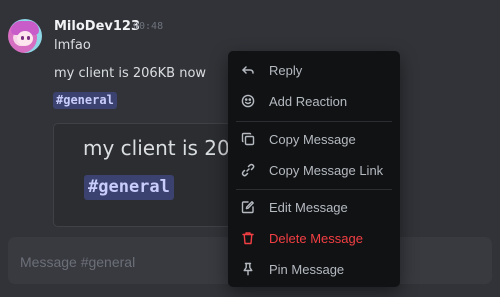 The height and width of the screenshot is (297, 500). I want to click on message-username: MiloDev123, so click(97, 26).